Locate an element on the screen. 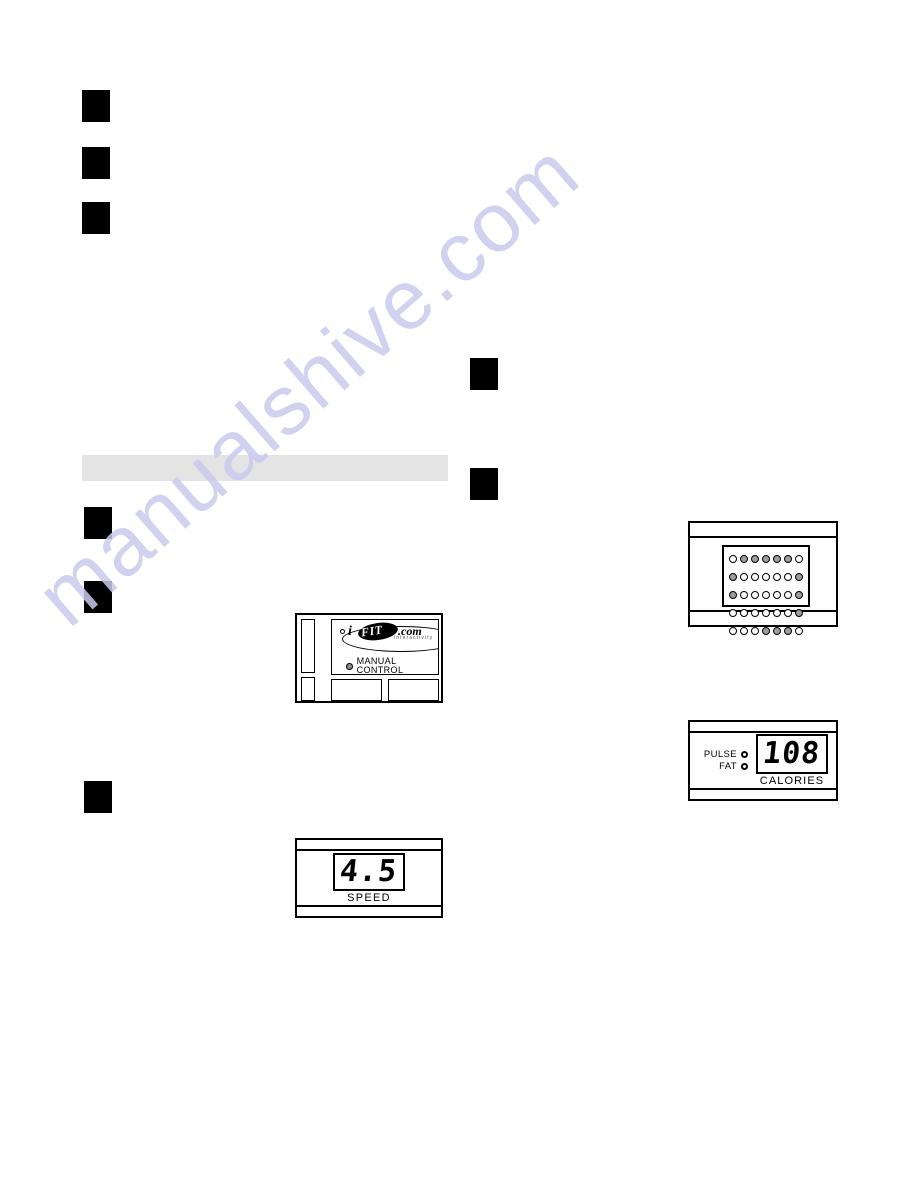 Image resolution: width=918 pixels, height=1188 pixels. console-left-panel is located at coordinates (314, 660).